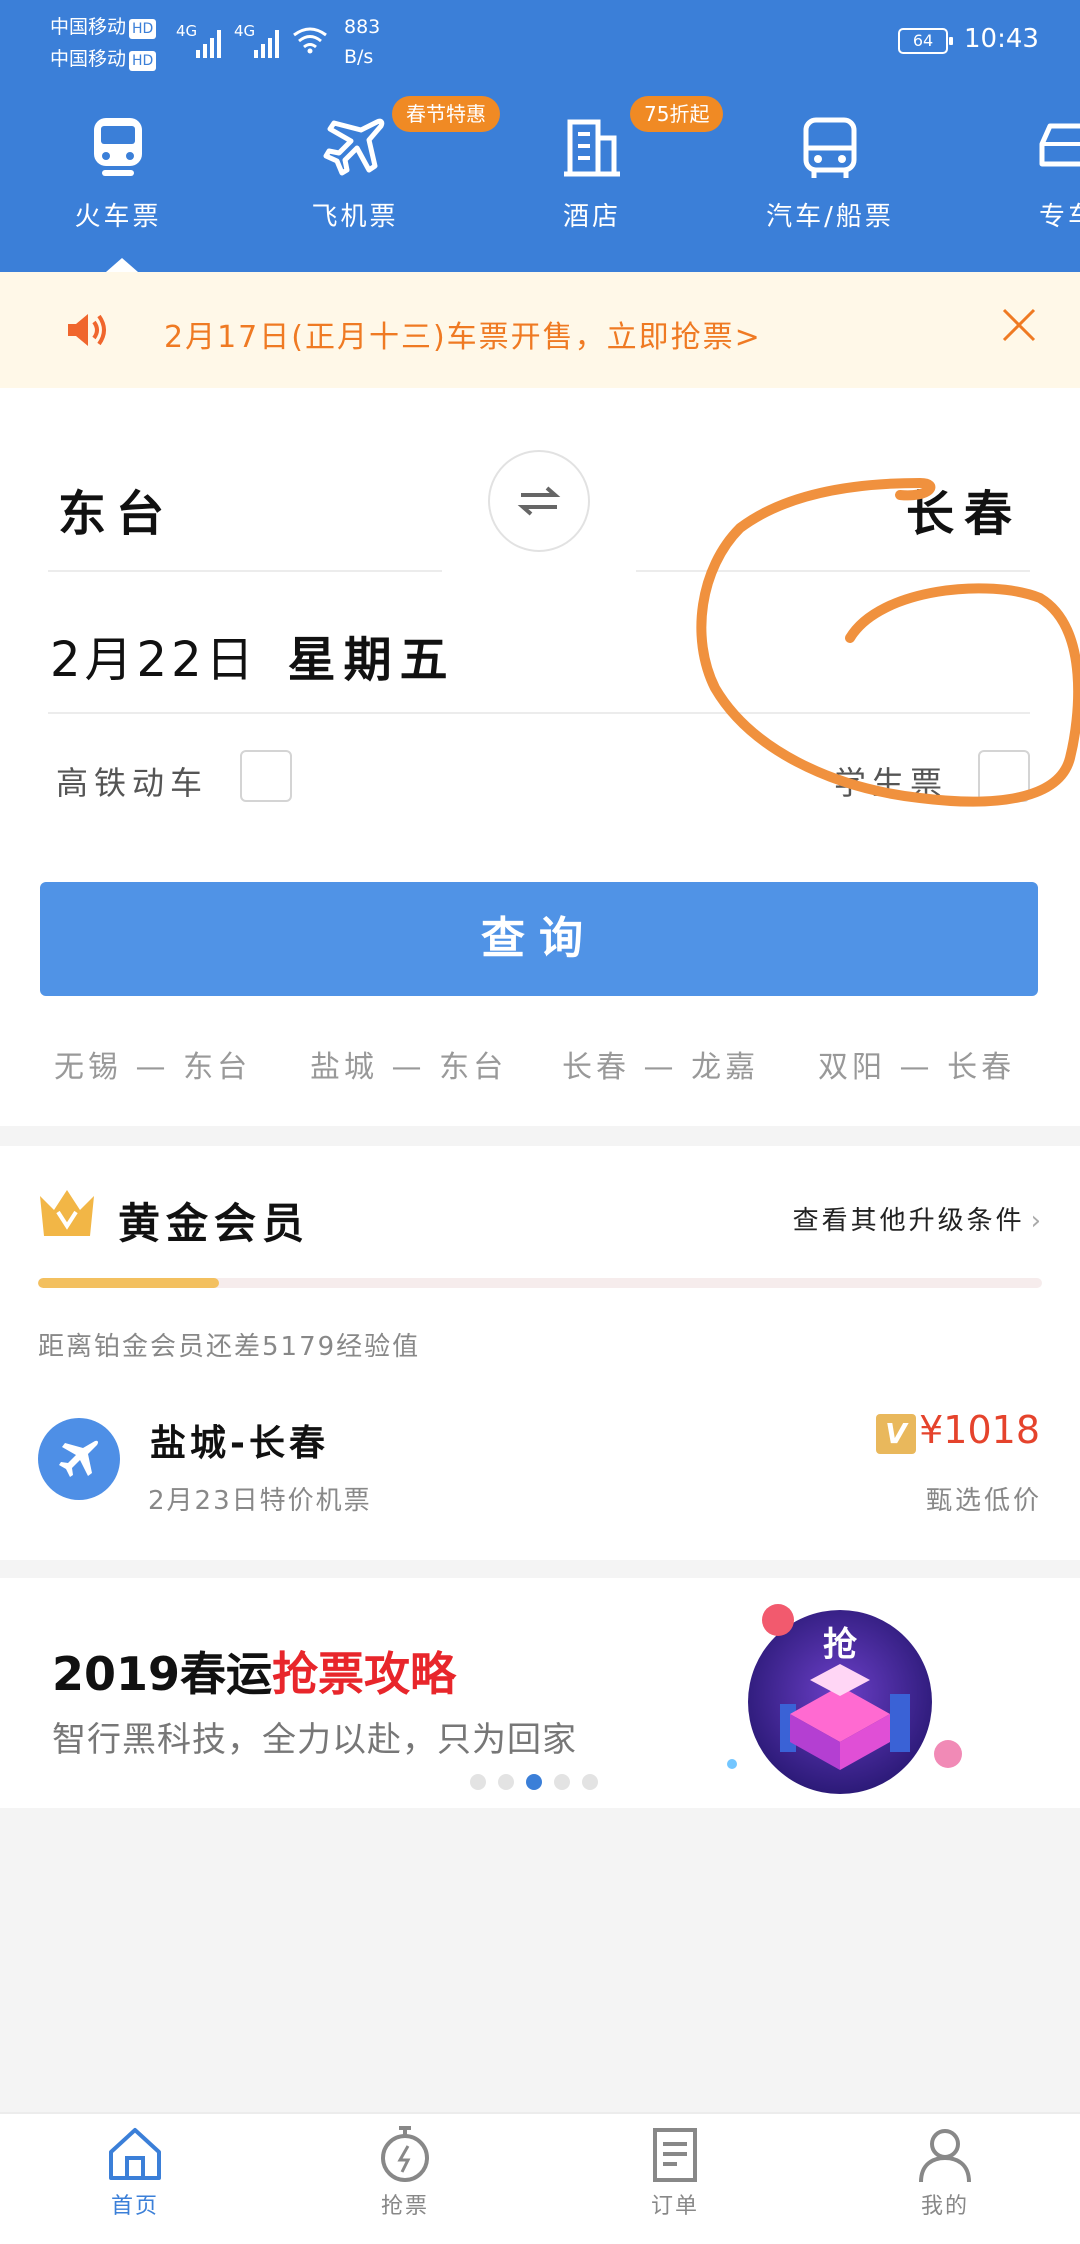 This screenshot has width=1080, height=2244. What do you see at coordinates (128, 1283) in the screenshot?
I see `membership-progress-fill` at bounding box center [128, 1283].